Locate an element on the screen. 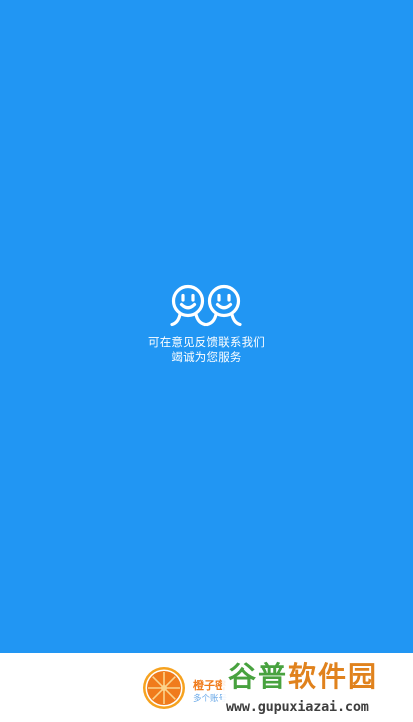 The height and width of the screenshot is (722, 413). watermark-url: www.gupuxiazai.com is located at coordinates (297, 707).